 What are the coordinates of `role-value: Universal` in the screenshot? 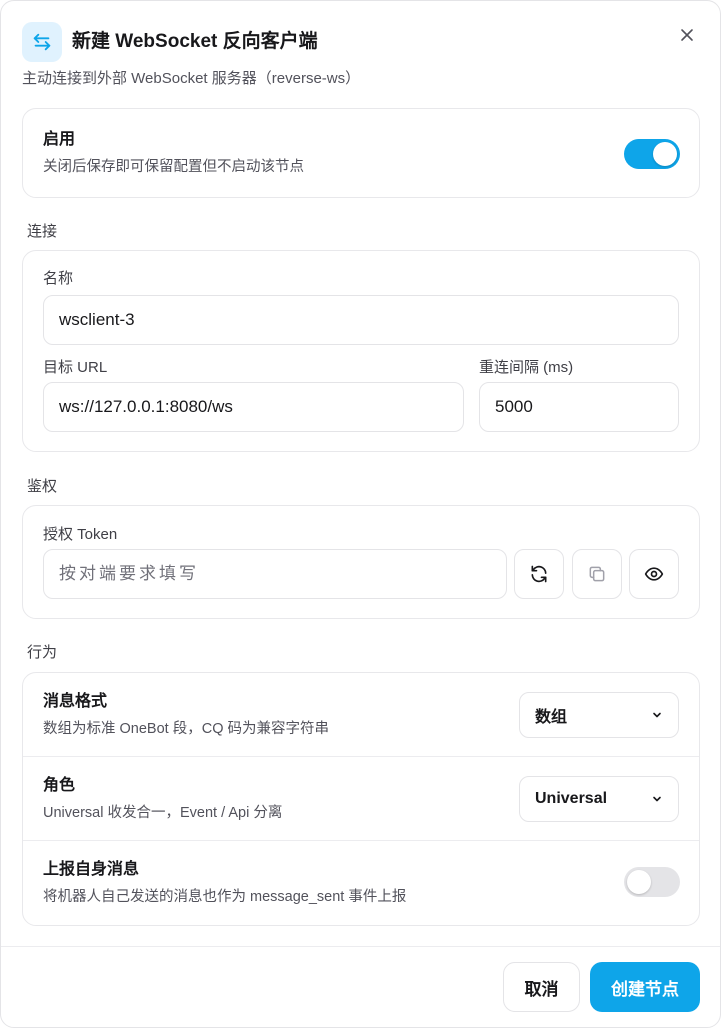 It's located at (571, 798).